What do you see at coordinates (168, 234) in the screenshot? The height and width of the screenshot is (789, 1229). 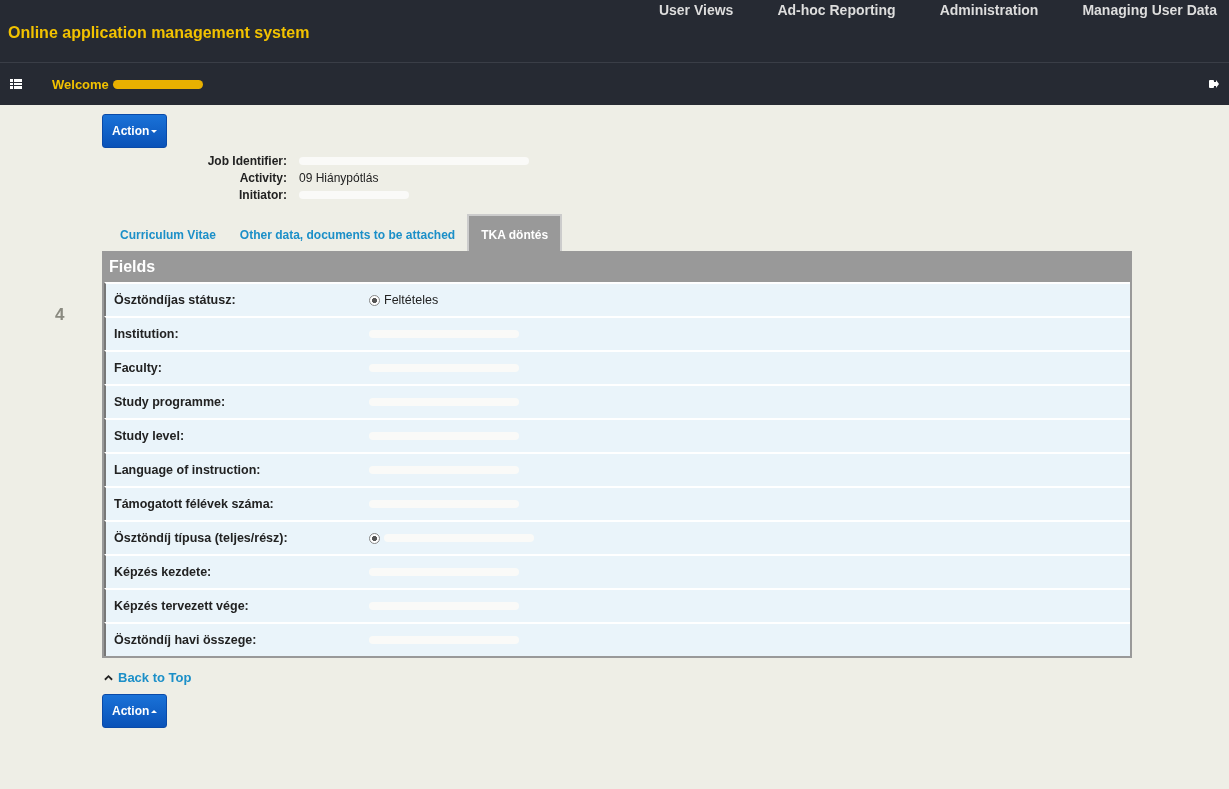 I see `tab: Curriculum Vitae` at bounding box center [168, 234].